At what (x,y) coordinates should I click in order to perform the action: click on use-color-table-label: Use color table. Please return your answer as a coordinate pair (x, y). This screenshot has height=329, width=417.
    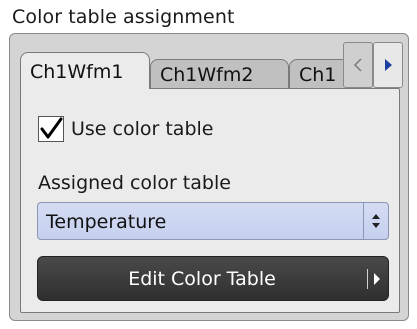
    Looking at the image, I should click on (142, 129).